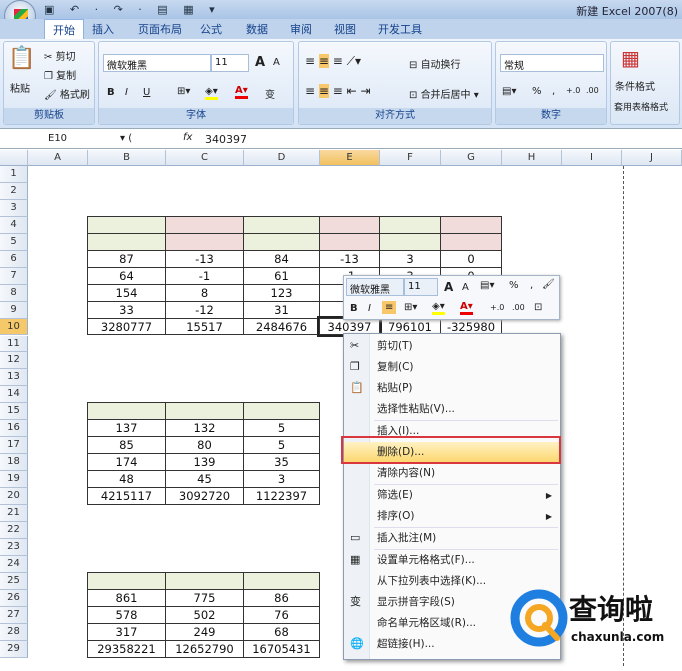 The image size is (682, 671). What do you see at coordinates (270, 93) in the screenshot?
I see `phonetic-button: 变` at bounding box center [270, 93].